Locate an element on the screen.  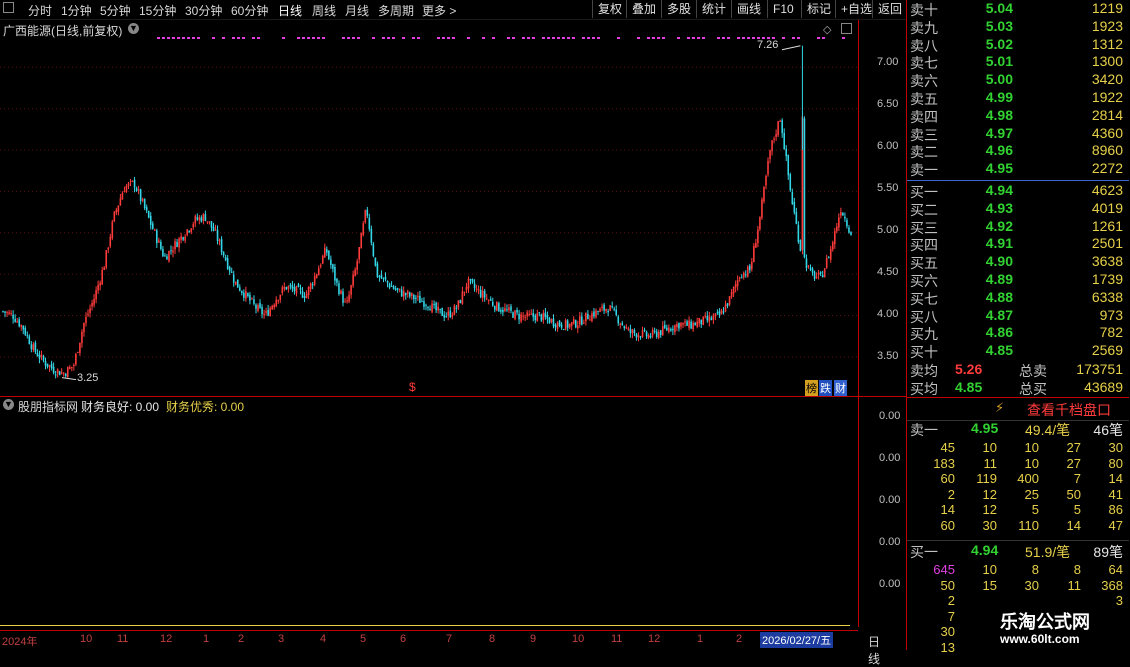
asks-level-row: 卖六 5.00 3420 is located at coordinates (1016, 80).